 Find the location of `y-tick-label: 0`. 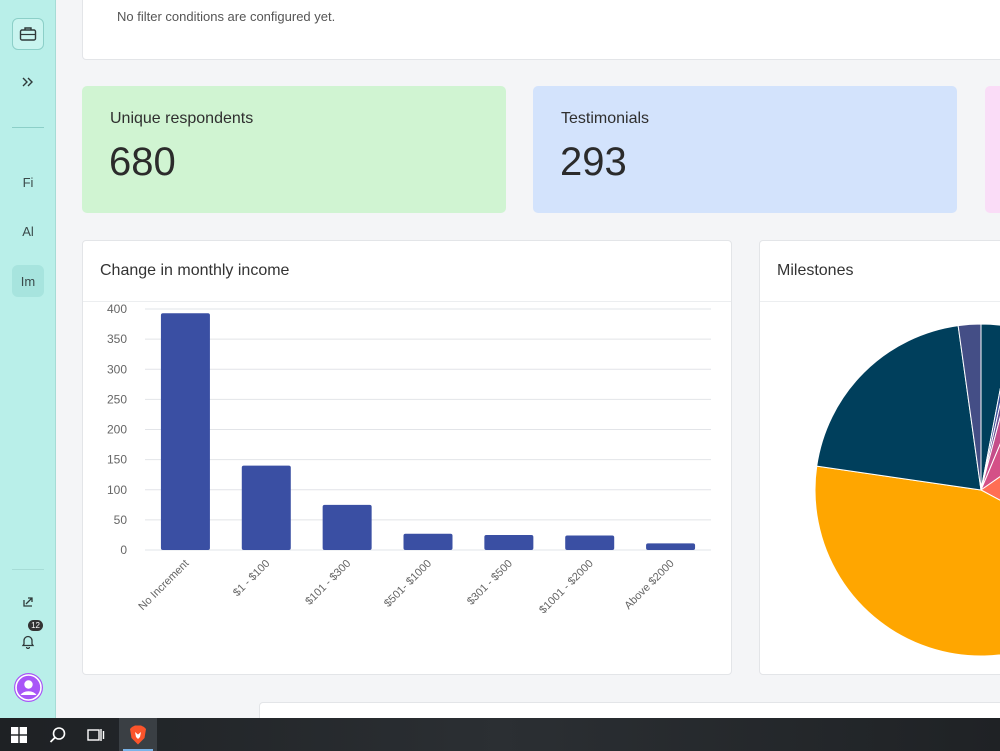

y-tick-label: 0 is located at coordinates (123, 550).